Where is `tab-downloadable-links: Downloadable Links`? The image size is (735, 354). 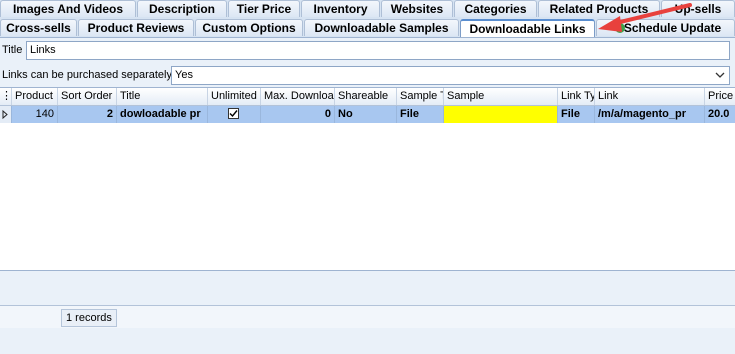 tab-downloadable-links: Downloadable Links is located at coordinates (527, 28).